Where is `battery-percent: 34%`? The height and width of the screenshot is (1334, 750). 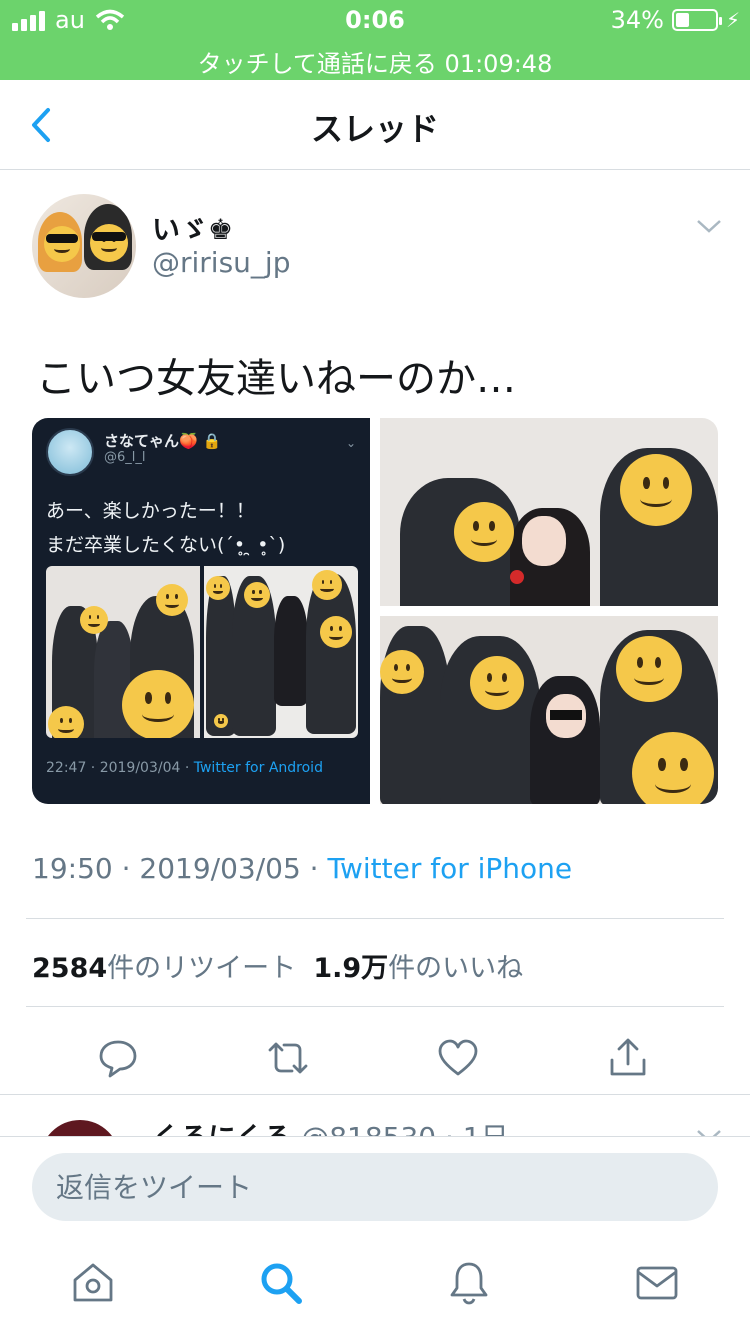 battery-percent: 34% is located at coordinates (637, 20).